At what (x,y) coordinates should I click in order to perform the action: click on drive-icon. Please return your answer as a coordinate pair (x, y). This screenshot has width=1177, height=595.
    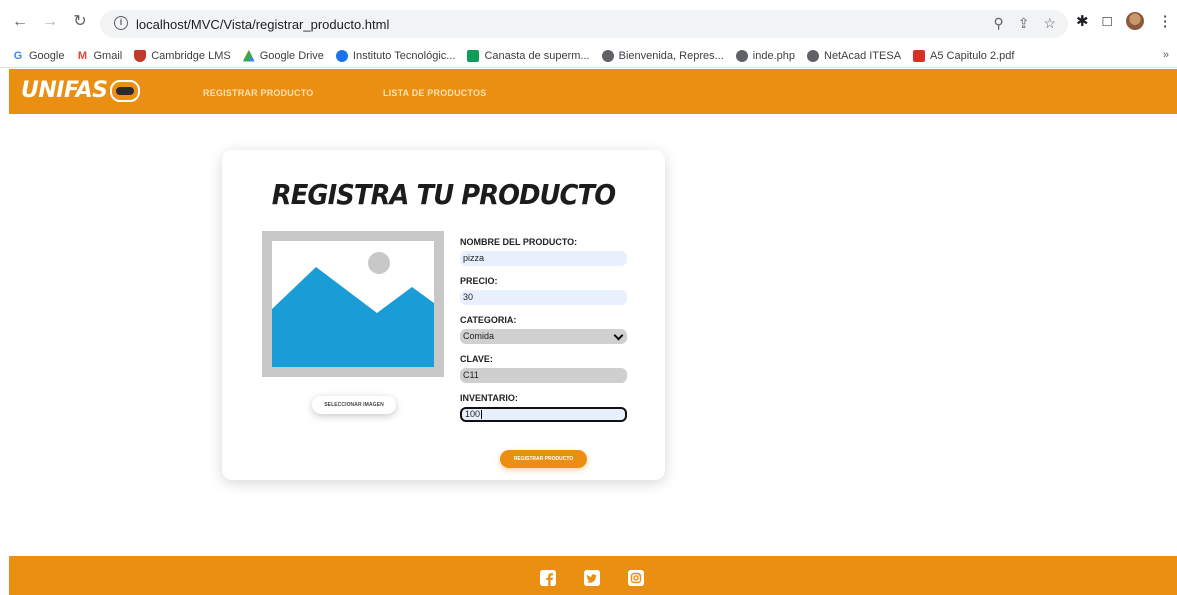
    Looking at the image, I should click on (248, 55).